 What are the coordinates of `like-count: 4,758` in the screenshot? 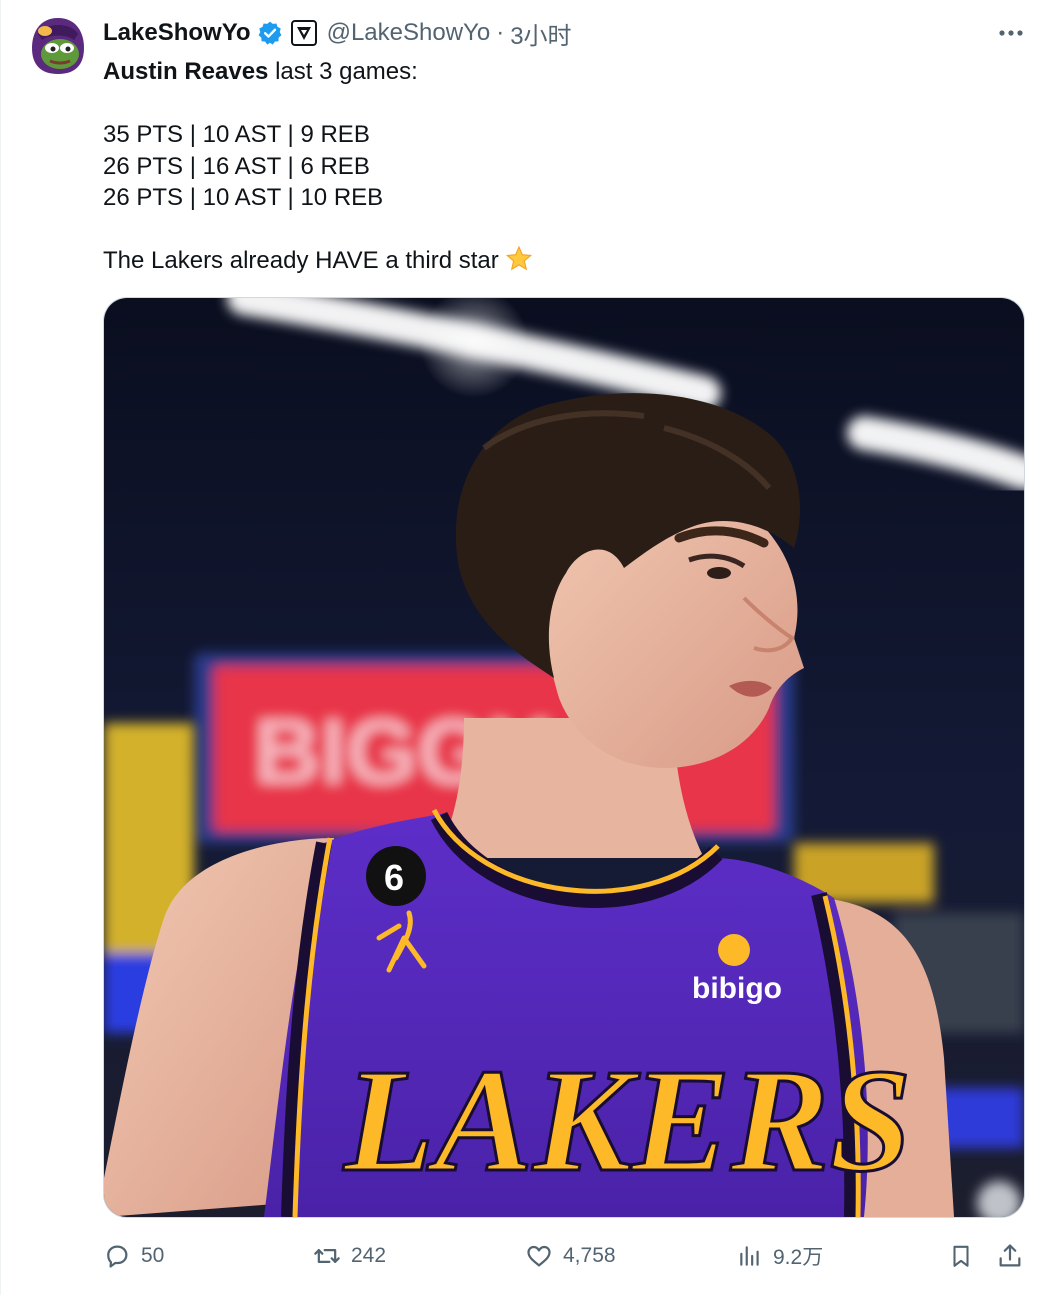 It's located at (589, 1255).